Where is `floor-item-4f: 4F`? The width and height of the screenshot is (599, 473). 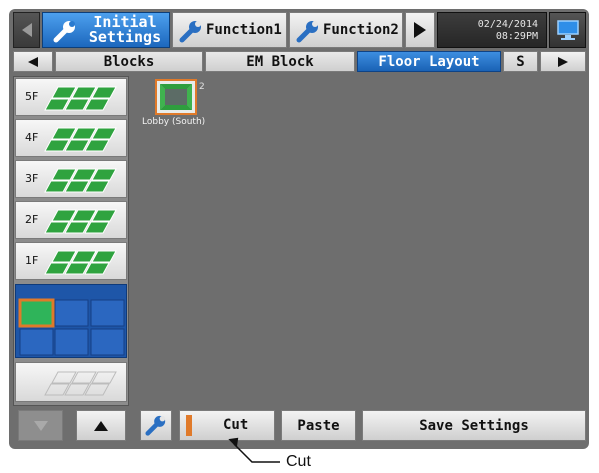 floor-item-4f: 4F is located at coordinates (71, 138).